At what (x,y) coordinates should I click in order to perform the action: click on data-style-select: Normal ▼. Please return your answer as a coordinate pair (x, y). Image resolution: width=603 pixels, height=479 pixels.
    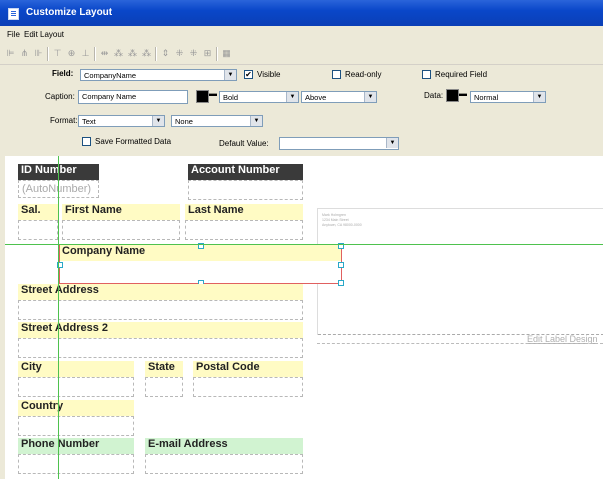
    Looking at the image, I should click on (508, 97).